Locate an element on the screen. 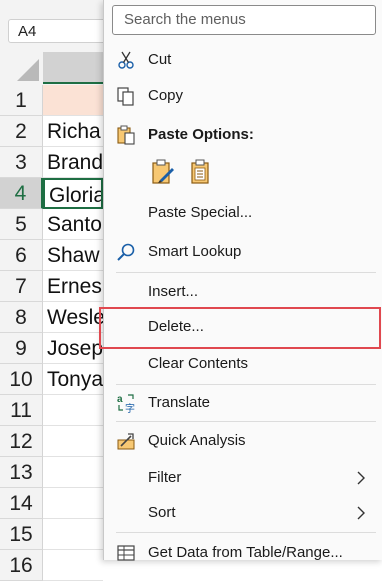  row-header: 9 is located at coordinates (21, 348).